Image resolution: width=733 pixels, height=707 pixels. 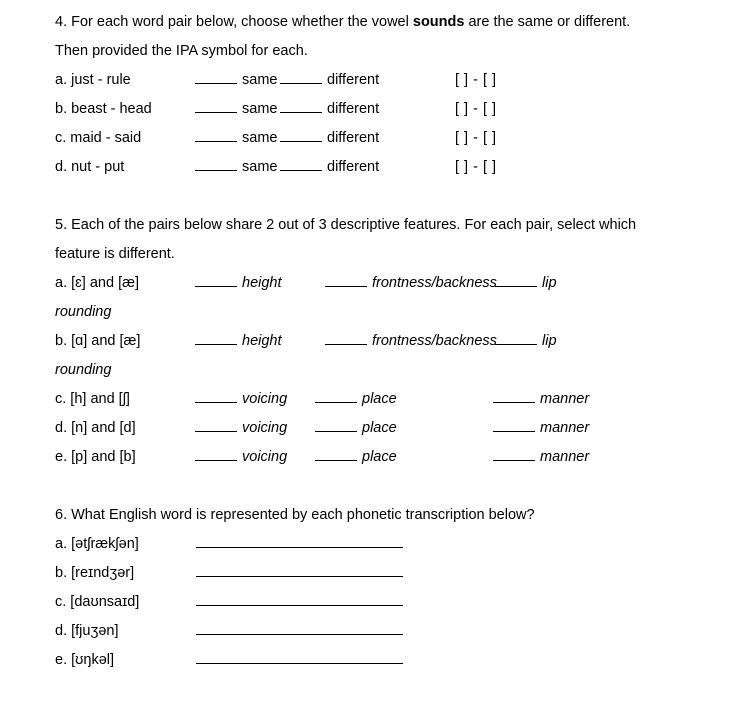 What do you see at coordinates (404, 399) in the screenshot?
I see `feature-option-place-c: place` at bounding box center [404, 399].